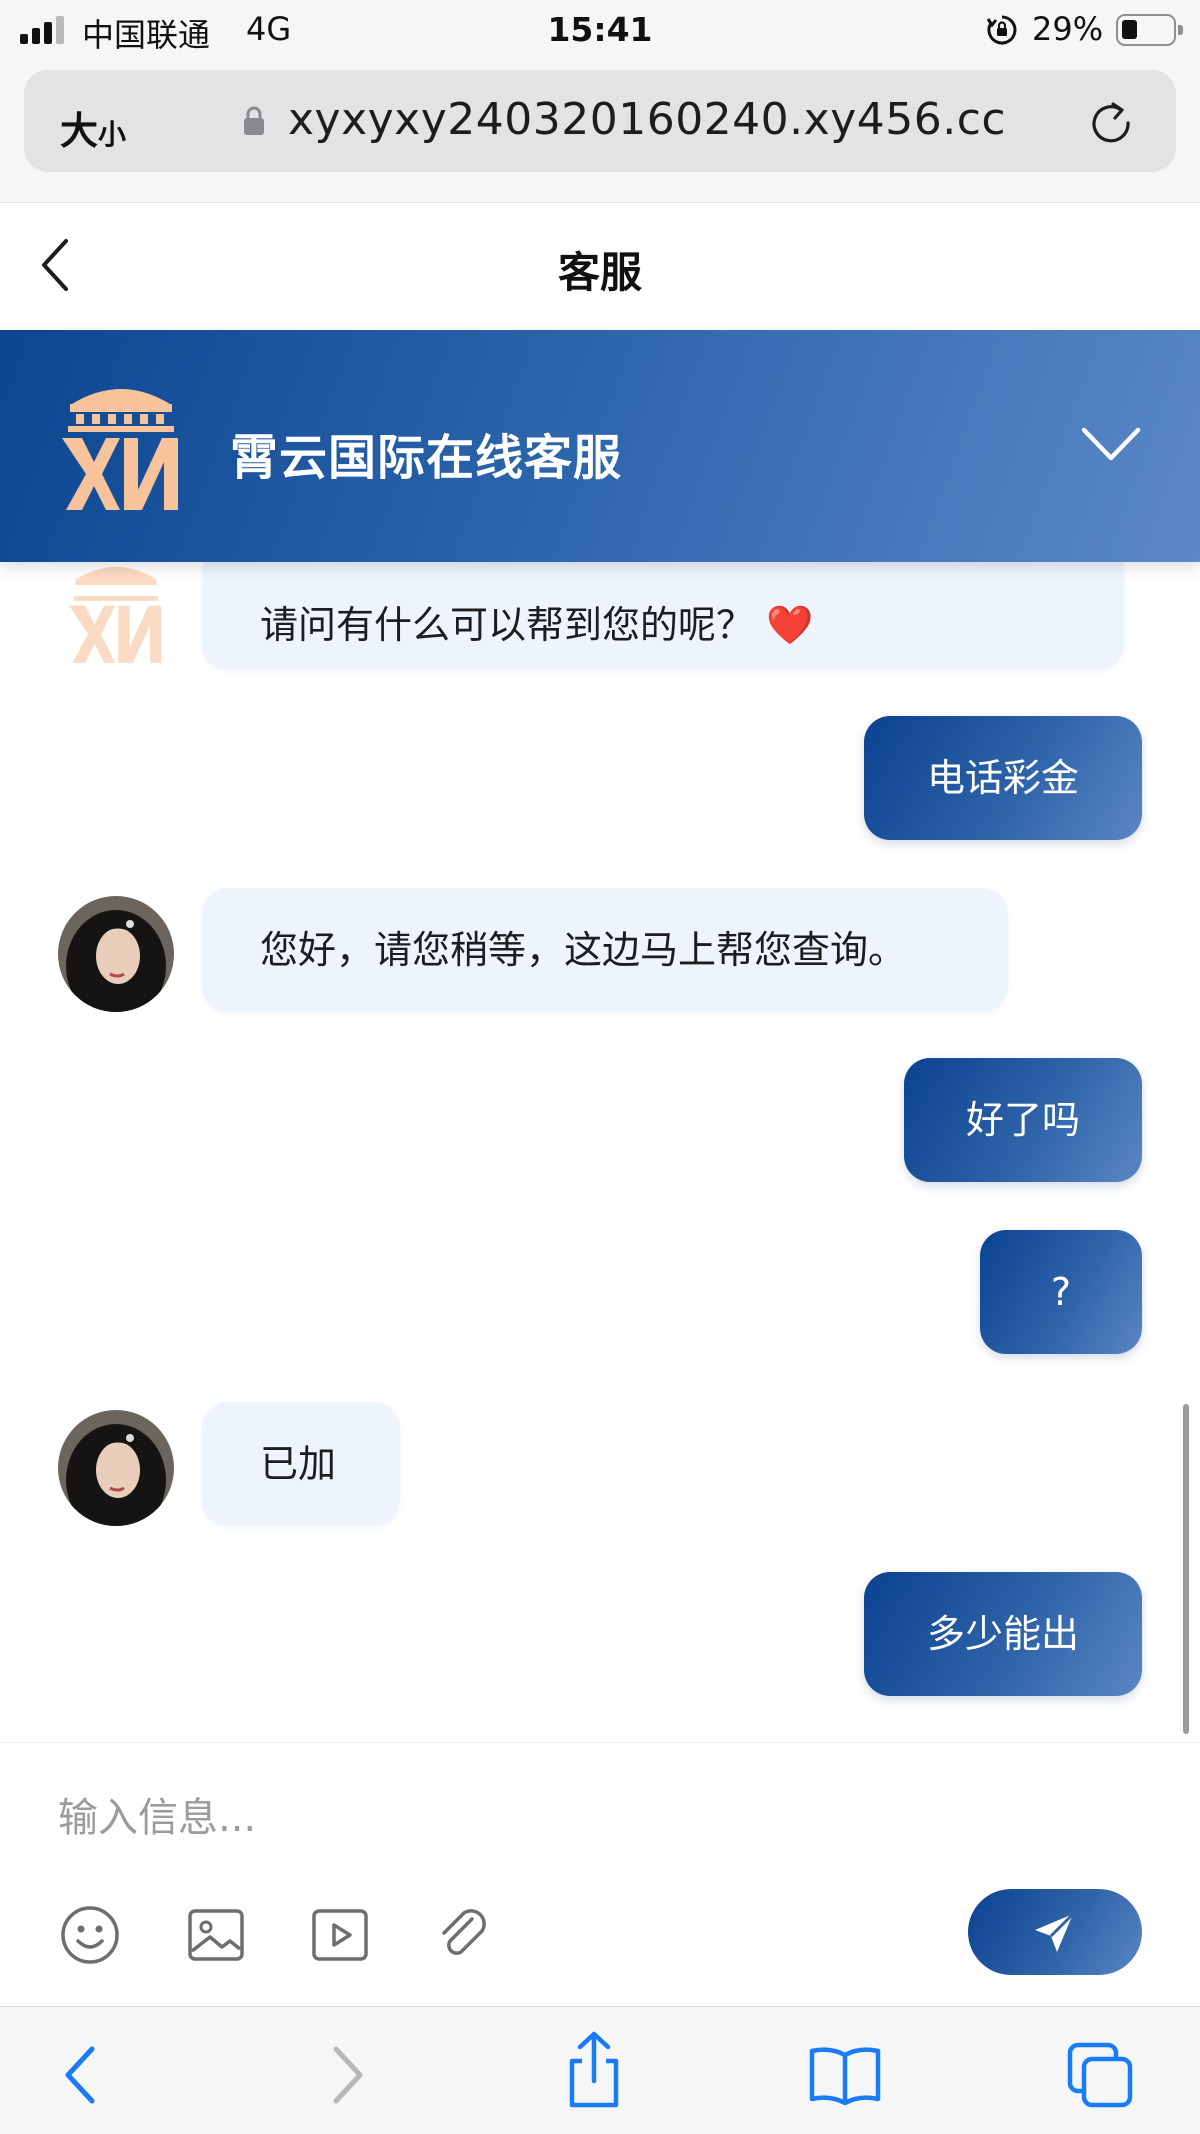 The width and height of the screenshot is (1200, 2134). What do you see at coordinates (120, 449) in the screenshot?
I see `brand-logo-icon` at bounding box center [120, 449].